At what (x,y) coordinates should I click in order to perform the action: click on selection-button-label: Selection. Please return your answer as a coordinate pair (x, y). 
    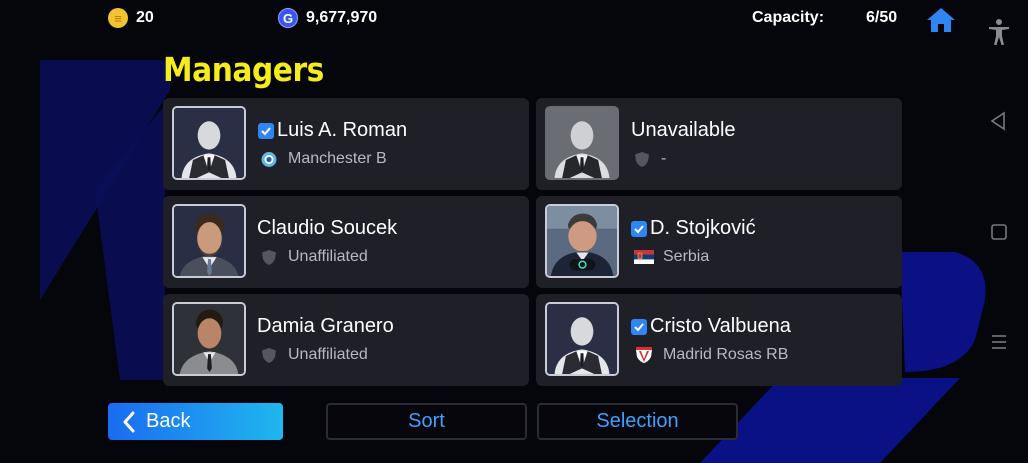
    Looking at the image, I should click on (637, 421).